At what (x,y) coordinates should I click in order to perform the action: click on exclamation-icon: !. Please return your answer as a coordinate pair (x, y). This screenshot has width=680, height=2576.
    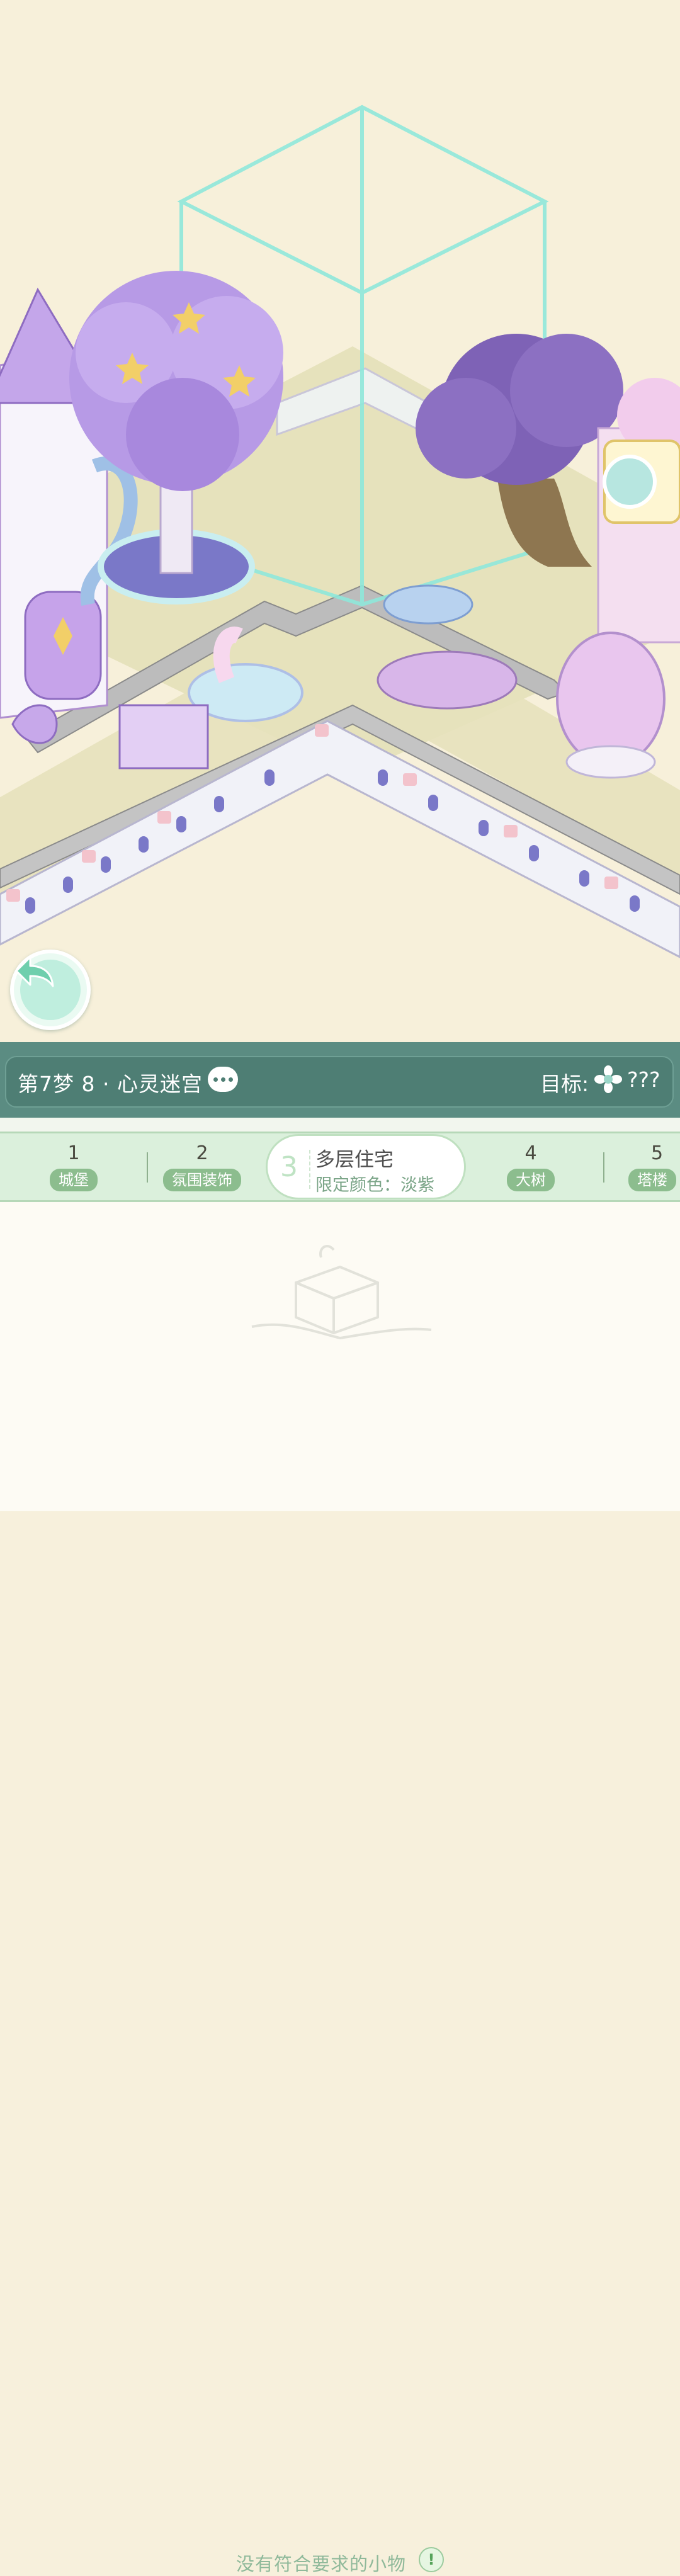
    Looking at the image, I should click on (431, 2559).